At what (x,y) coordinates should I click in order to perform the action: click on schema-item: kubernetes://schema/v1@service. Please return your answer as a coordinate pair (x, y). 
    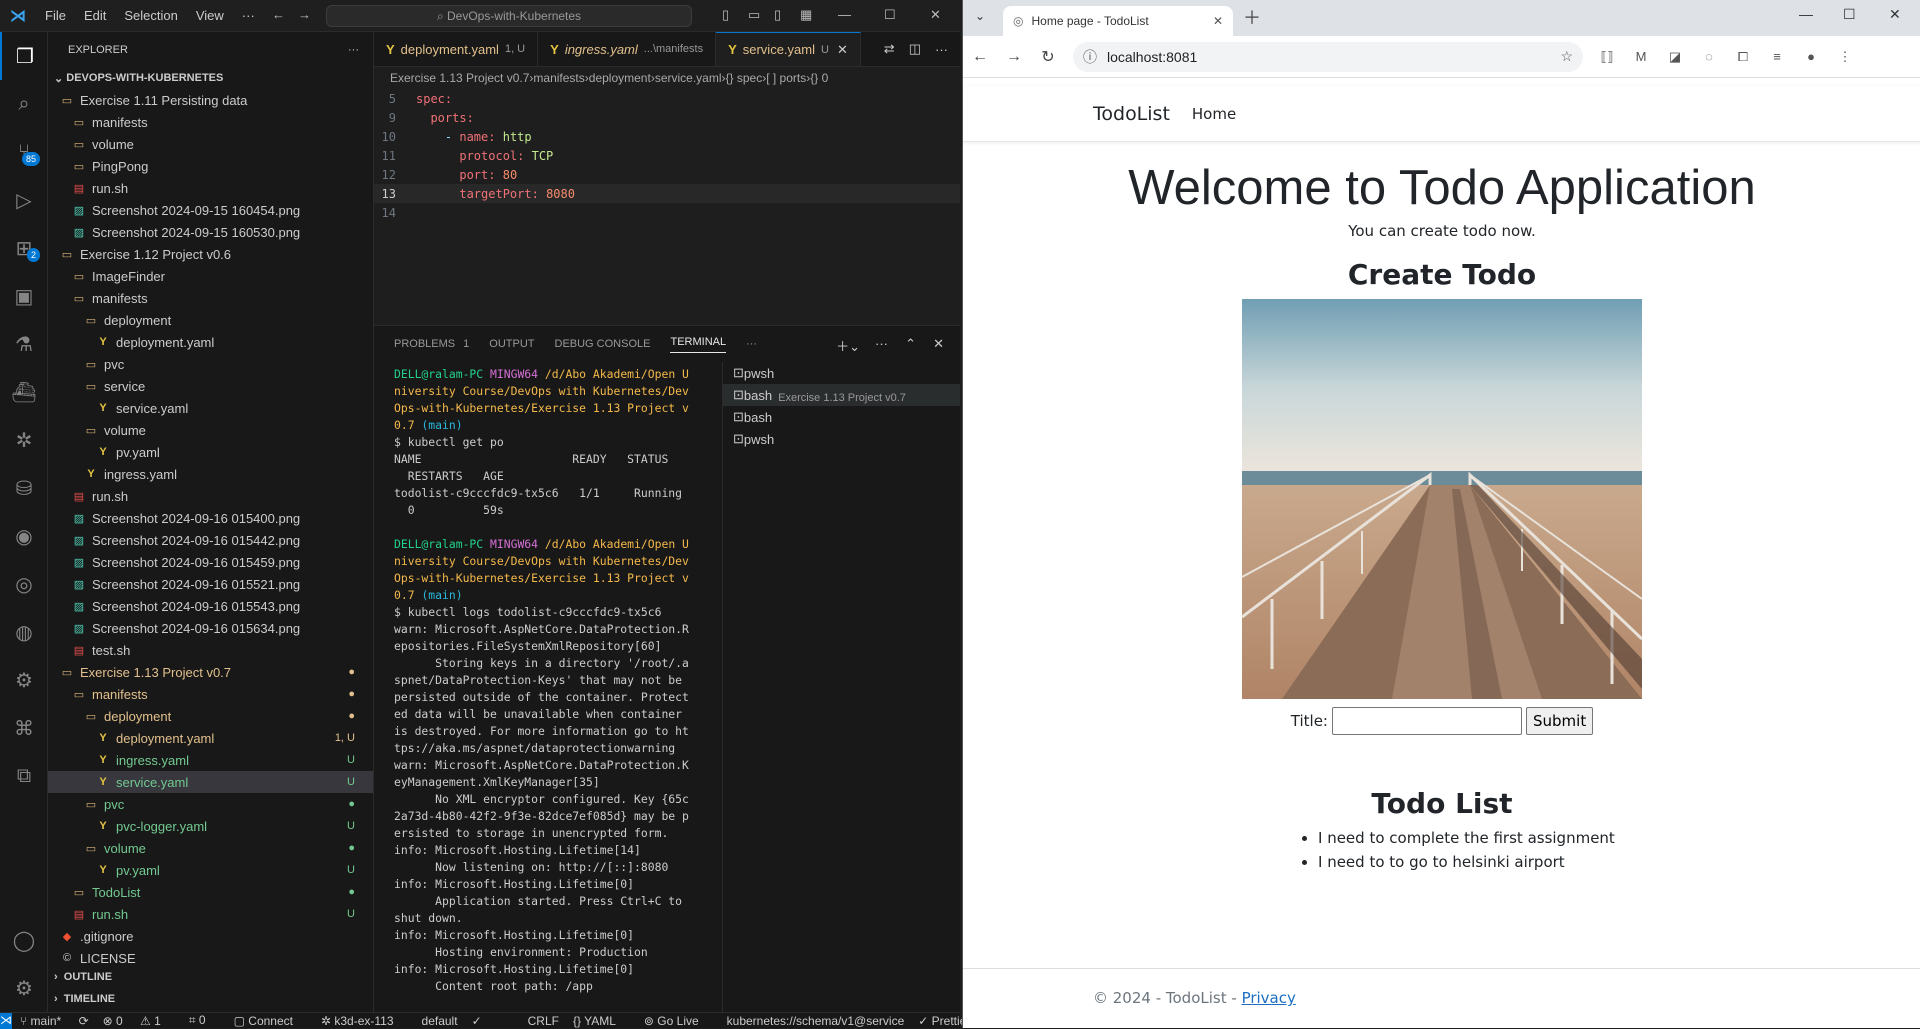
    Looking at the image, I should click on (816, 1021).